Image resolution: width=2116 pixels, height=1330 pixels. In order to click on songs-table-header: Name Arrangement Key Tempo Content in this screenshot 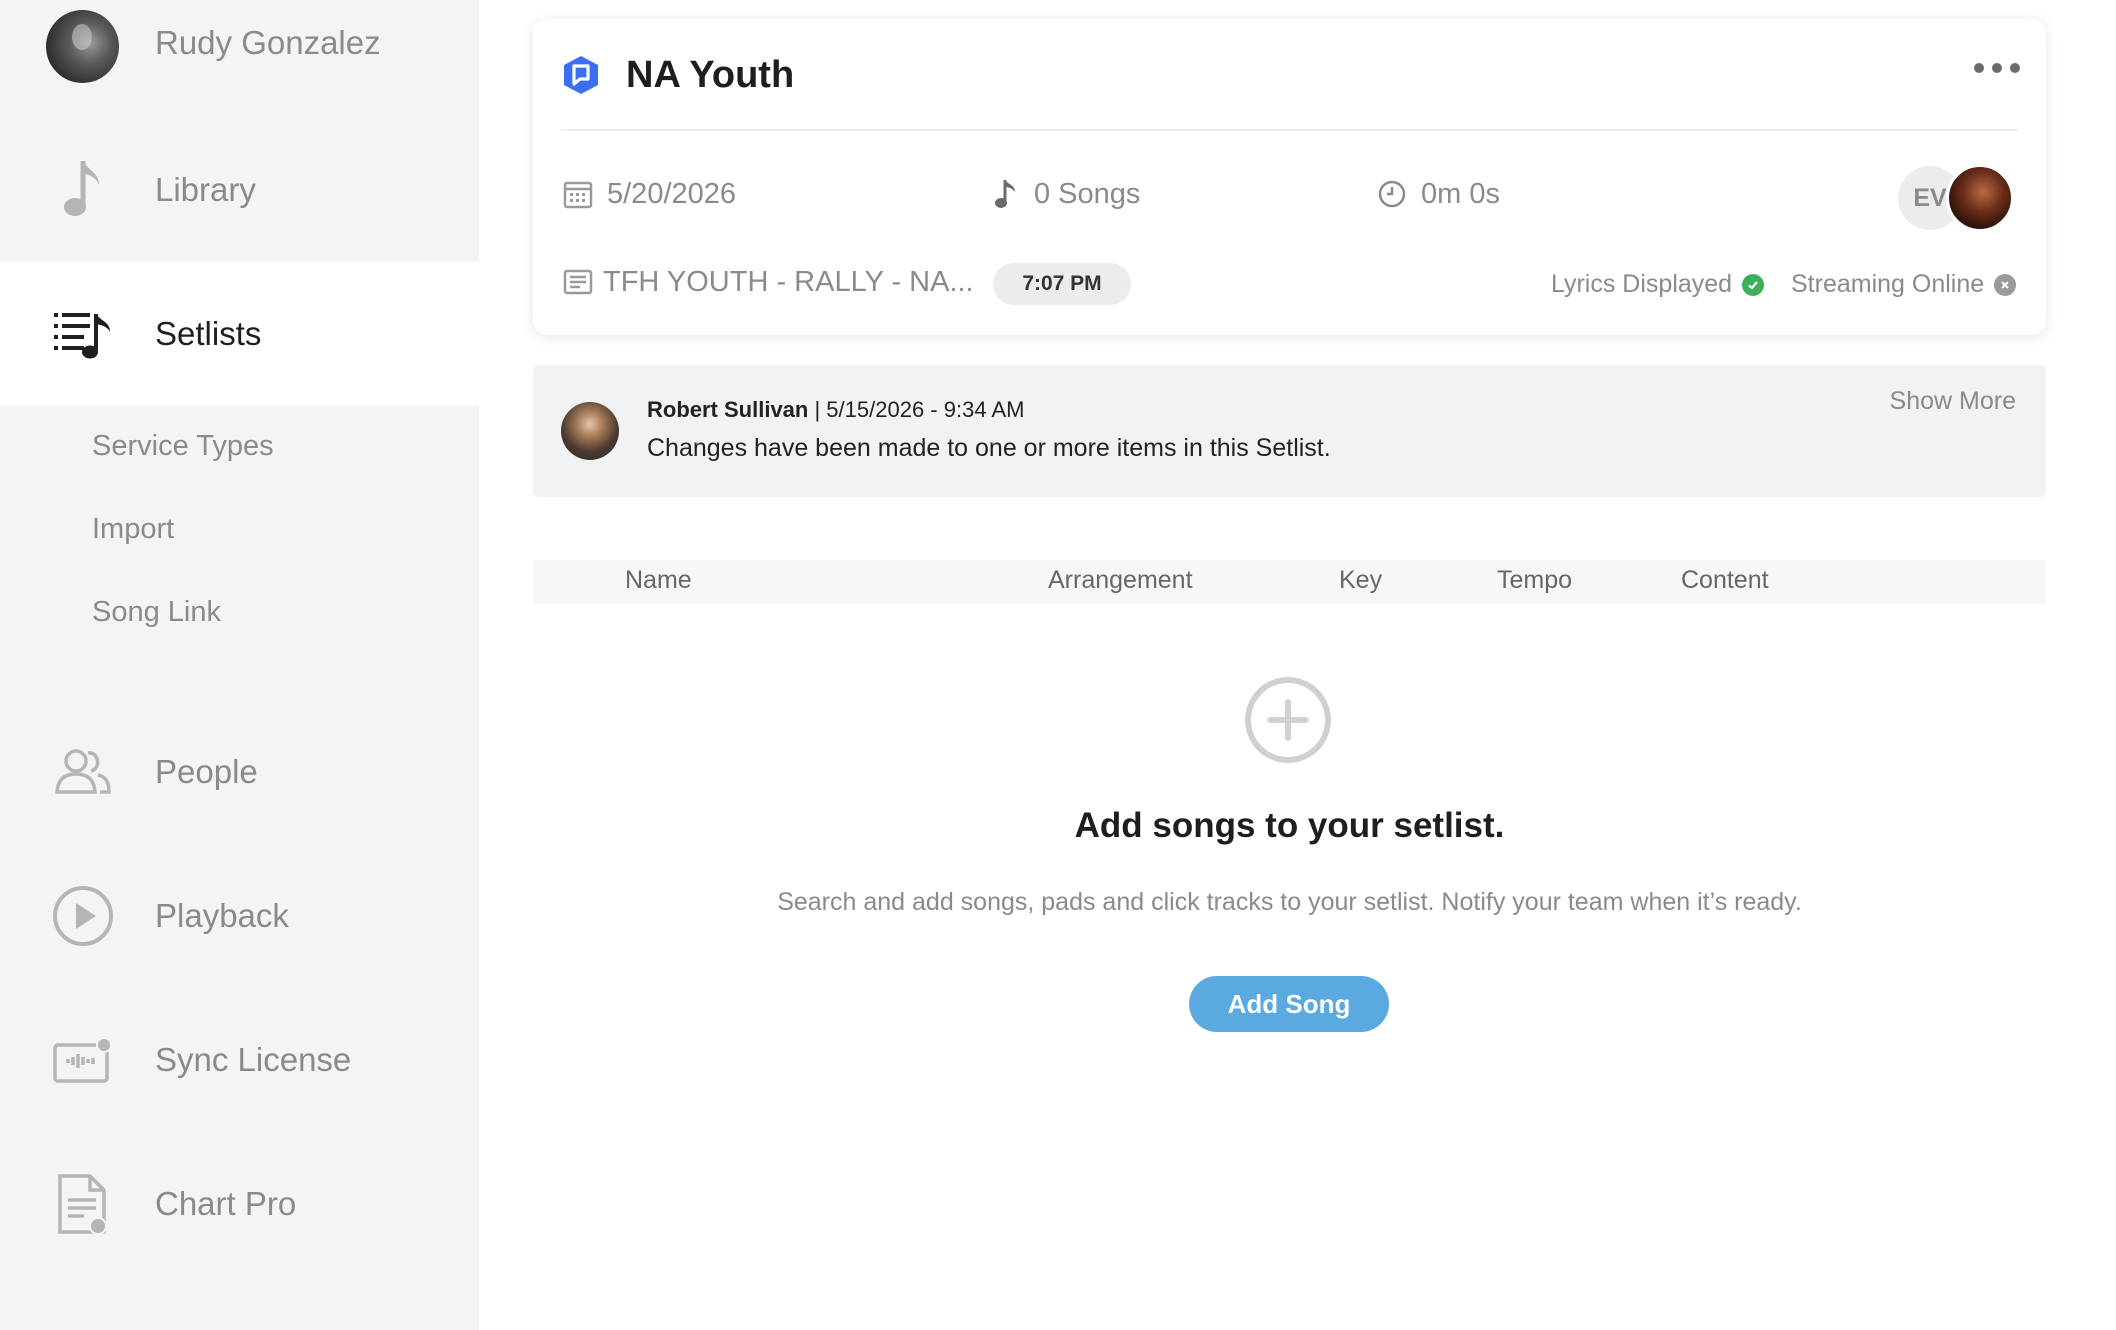, I will do `click(1289, 582)`.